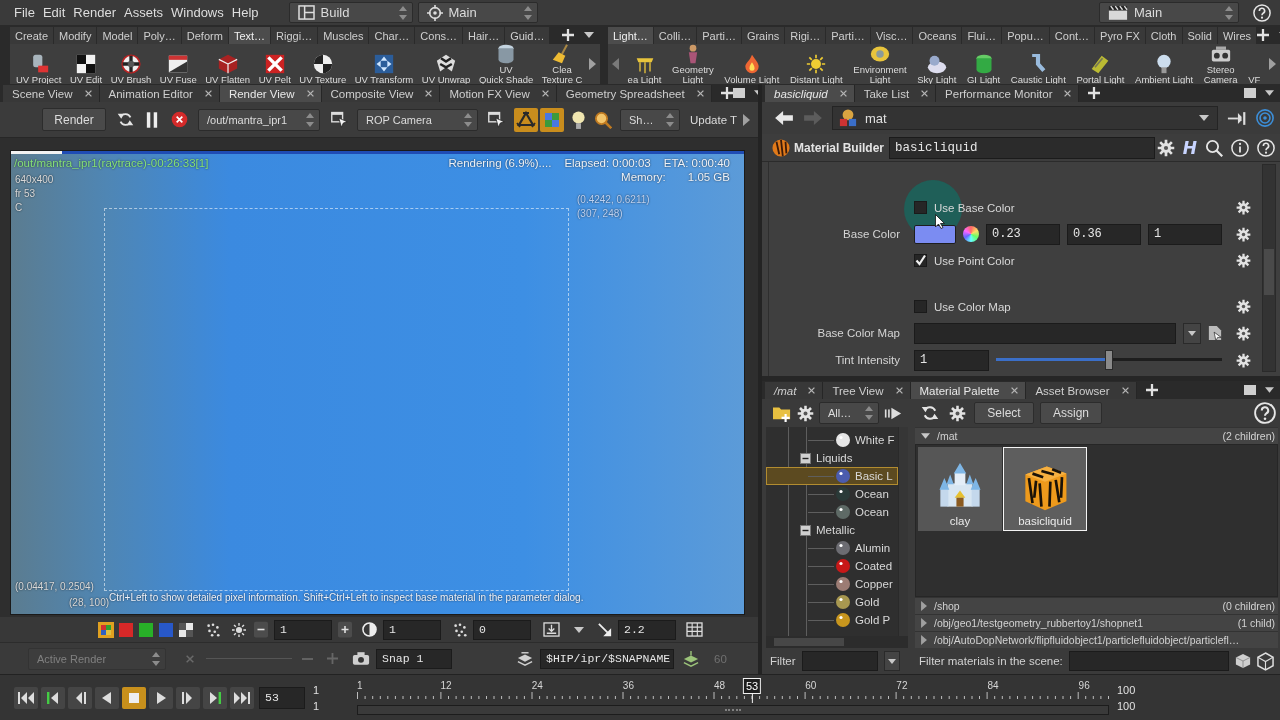  I want to click on play-icon, so click(161, 697).